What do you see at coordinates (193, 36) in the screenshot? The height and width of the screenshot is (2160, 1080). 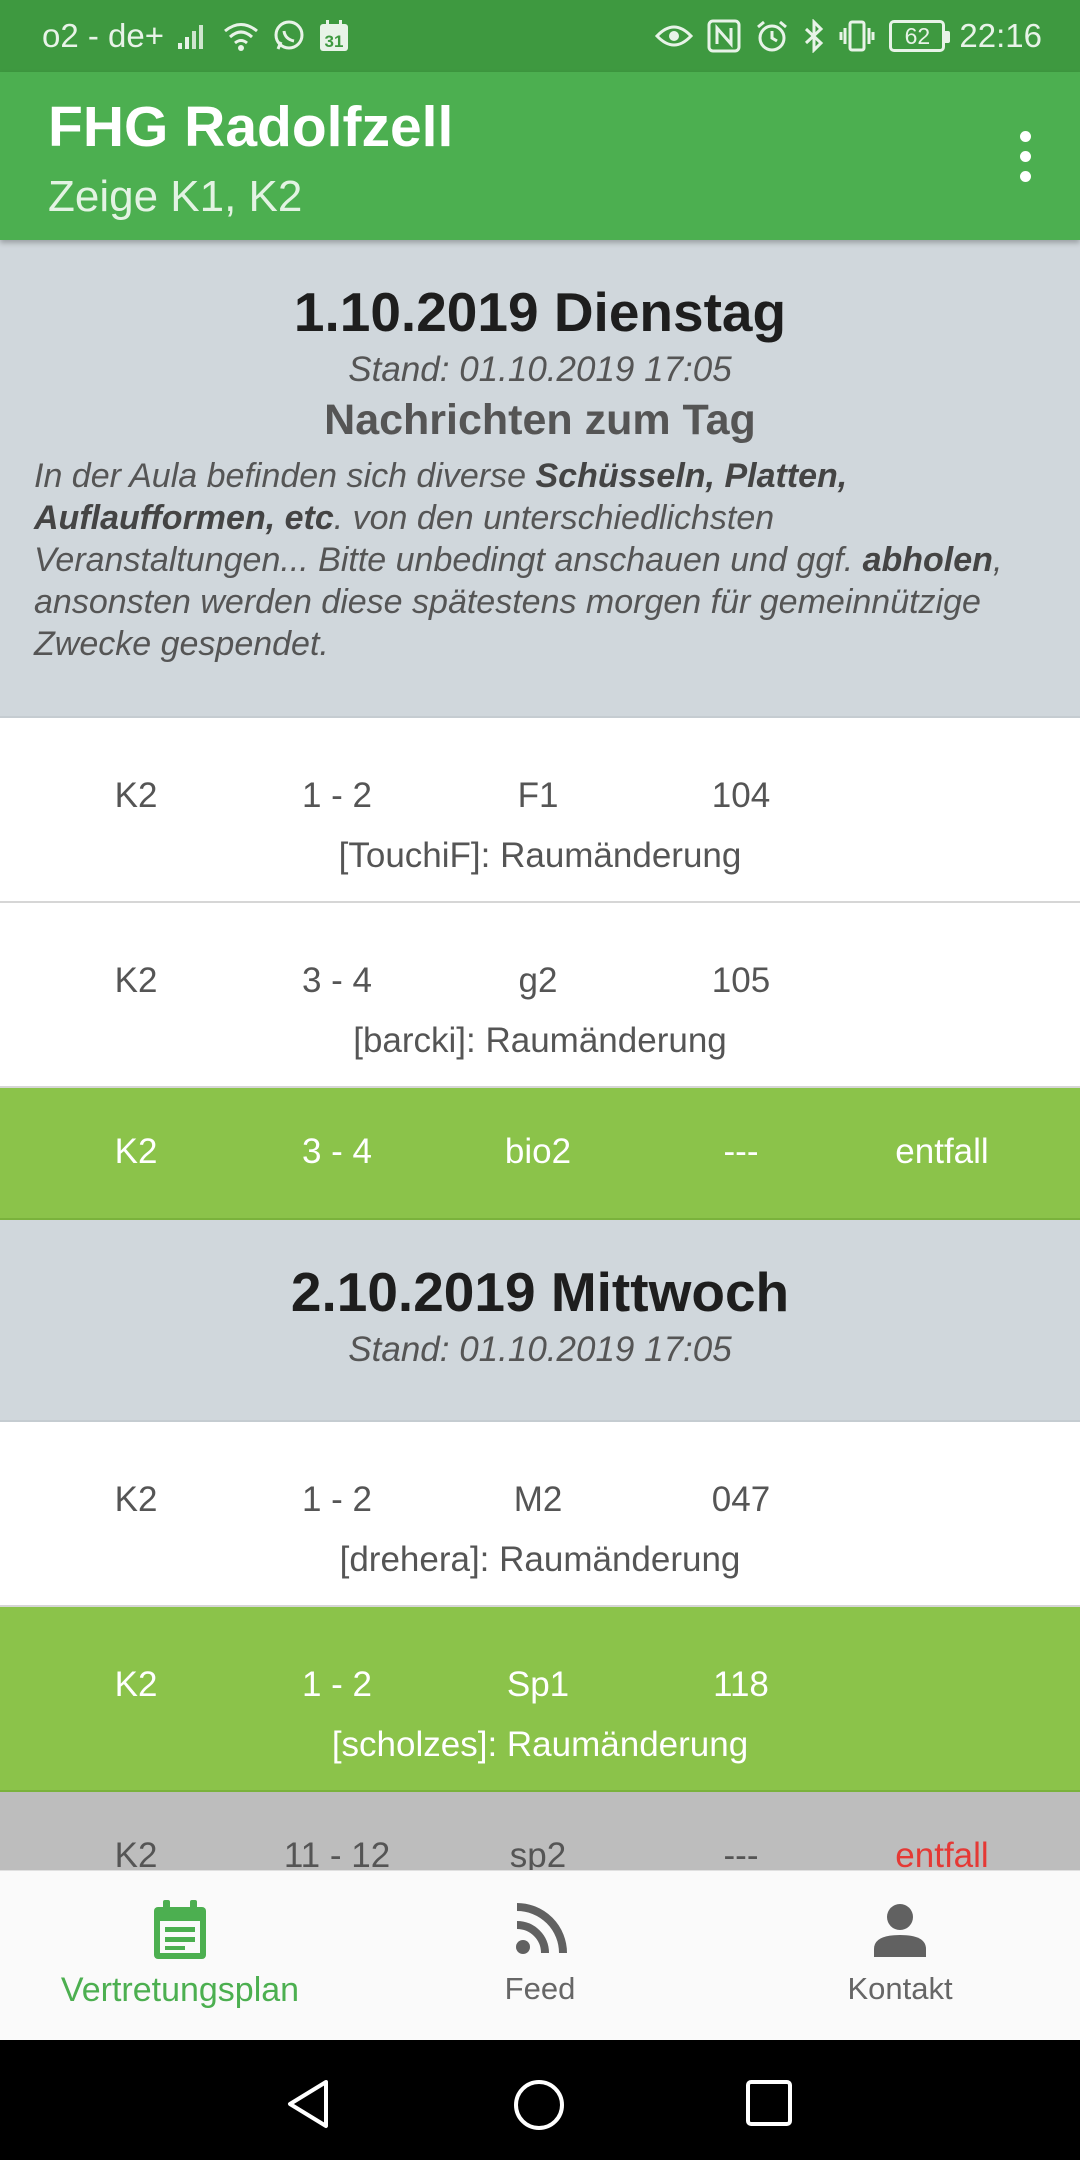 I see `signal-icon` at bounding box center [193, 36].